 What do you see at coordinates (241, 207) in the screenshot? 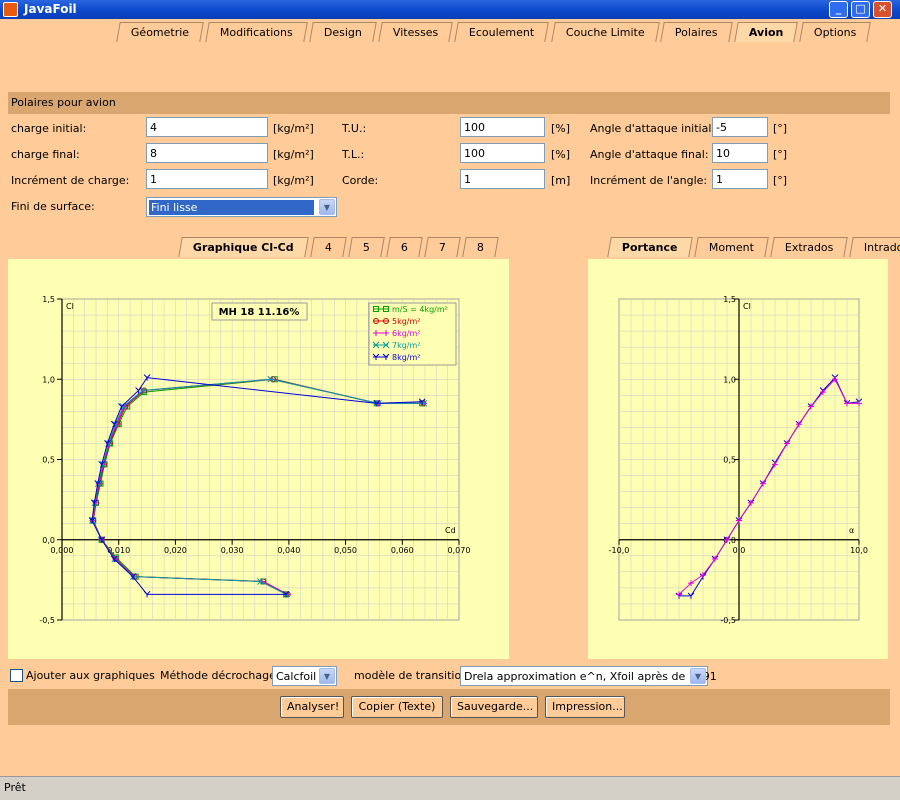
I see `fini-surface-select: Fini lisse ▼` at bounding box center [241, 207].